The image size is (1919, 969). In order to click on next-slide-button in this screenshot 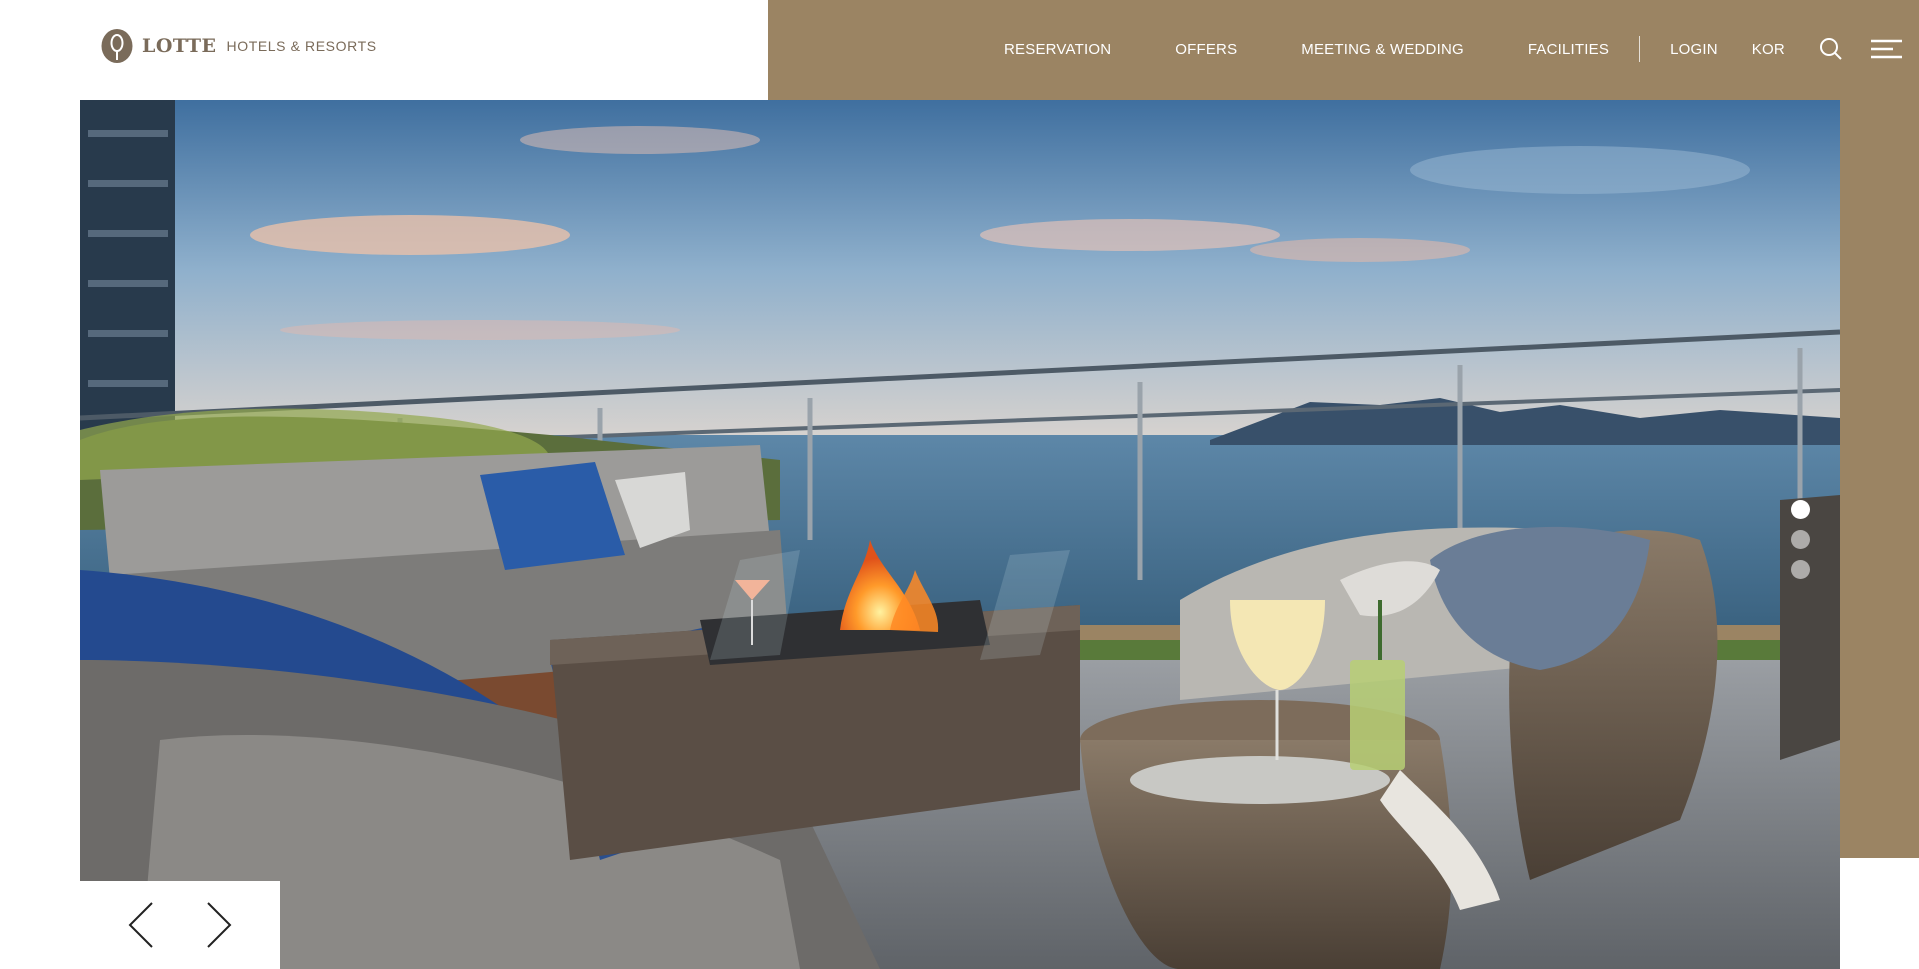, I will do `click(219, 925)`.